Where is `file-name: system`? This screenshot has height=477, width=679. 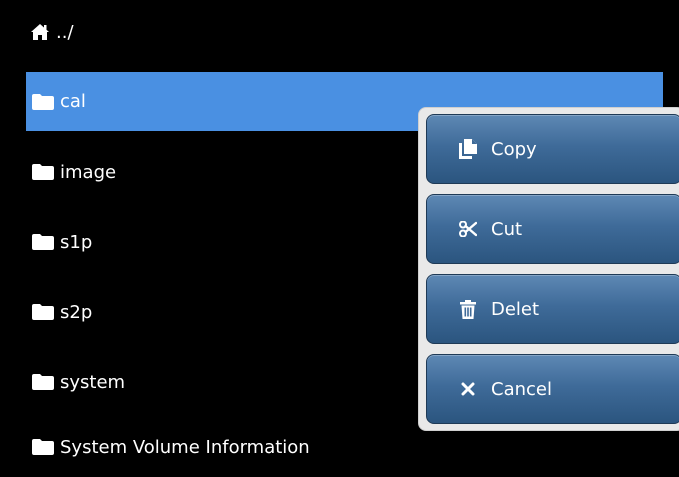
file-name: system is located at coordinates (93, 382).